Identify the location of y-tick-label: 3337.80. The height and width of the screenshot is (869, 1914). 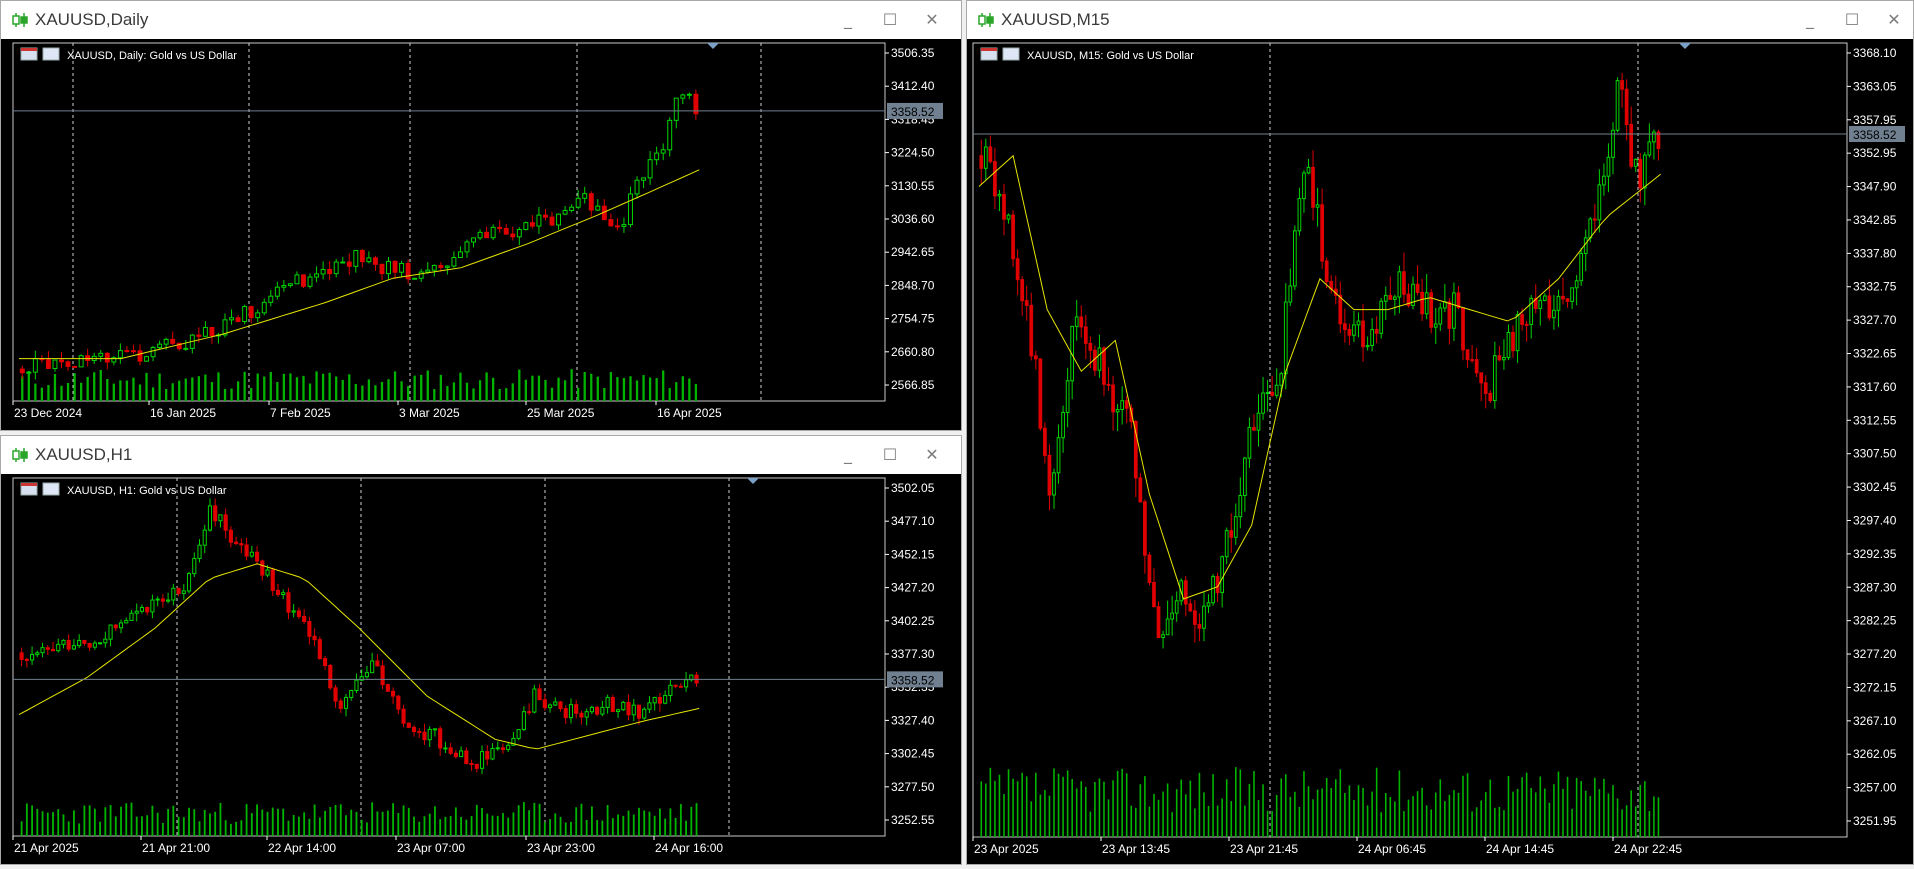
(1875, 253).